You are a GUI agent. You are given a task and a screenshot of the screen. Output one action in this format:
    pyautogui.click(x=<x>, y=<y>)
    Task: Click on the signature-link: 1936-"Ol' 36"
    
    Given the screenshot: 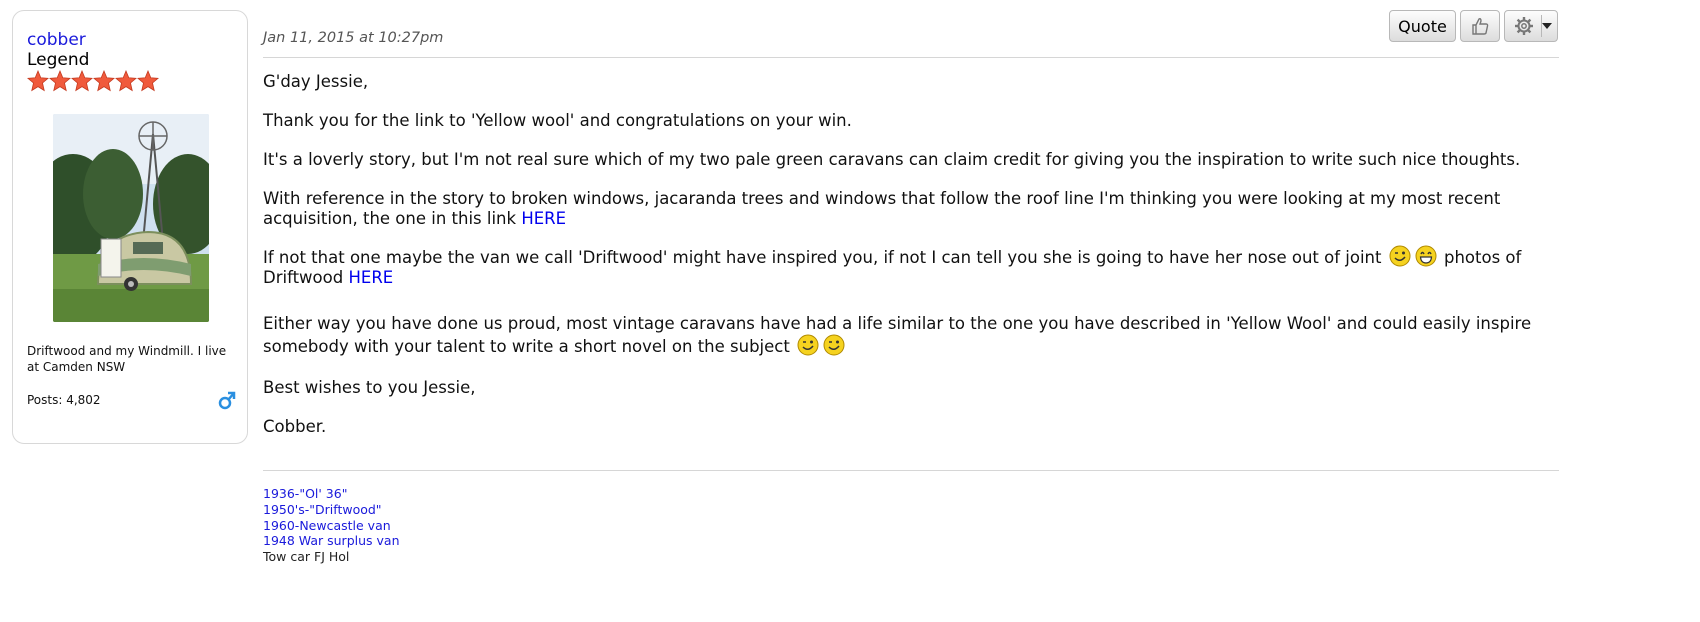 What is the action you would take?
    pyautogui.click(x=305, y=493)
    